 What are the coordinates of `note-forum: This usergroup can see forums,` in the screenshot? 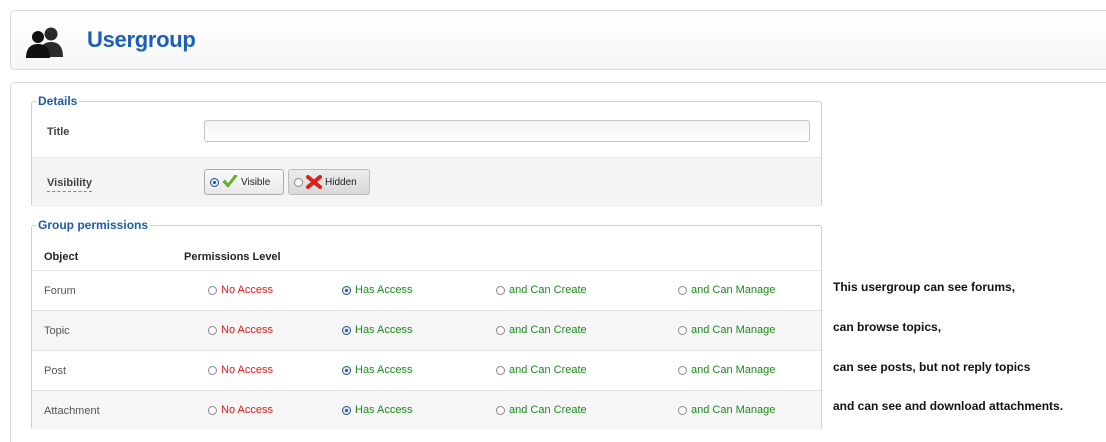 It's located at (924, 287).